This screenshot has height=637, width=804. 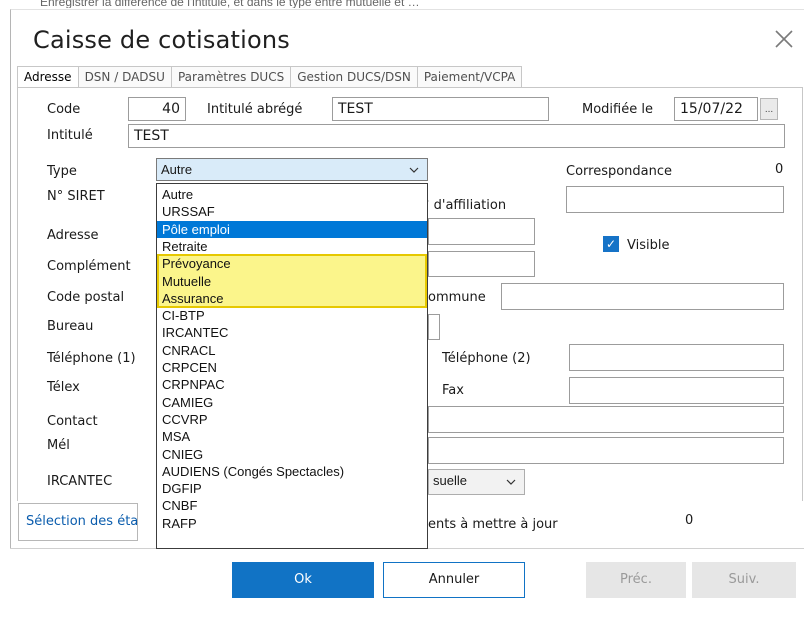 What do you see at coordinates (440, 109) in the screenshot?
I see `short-title-field: TEST` at bounding box center [440, 109].